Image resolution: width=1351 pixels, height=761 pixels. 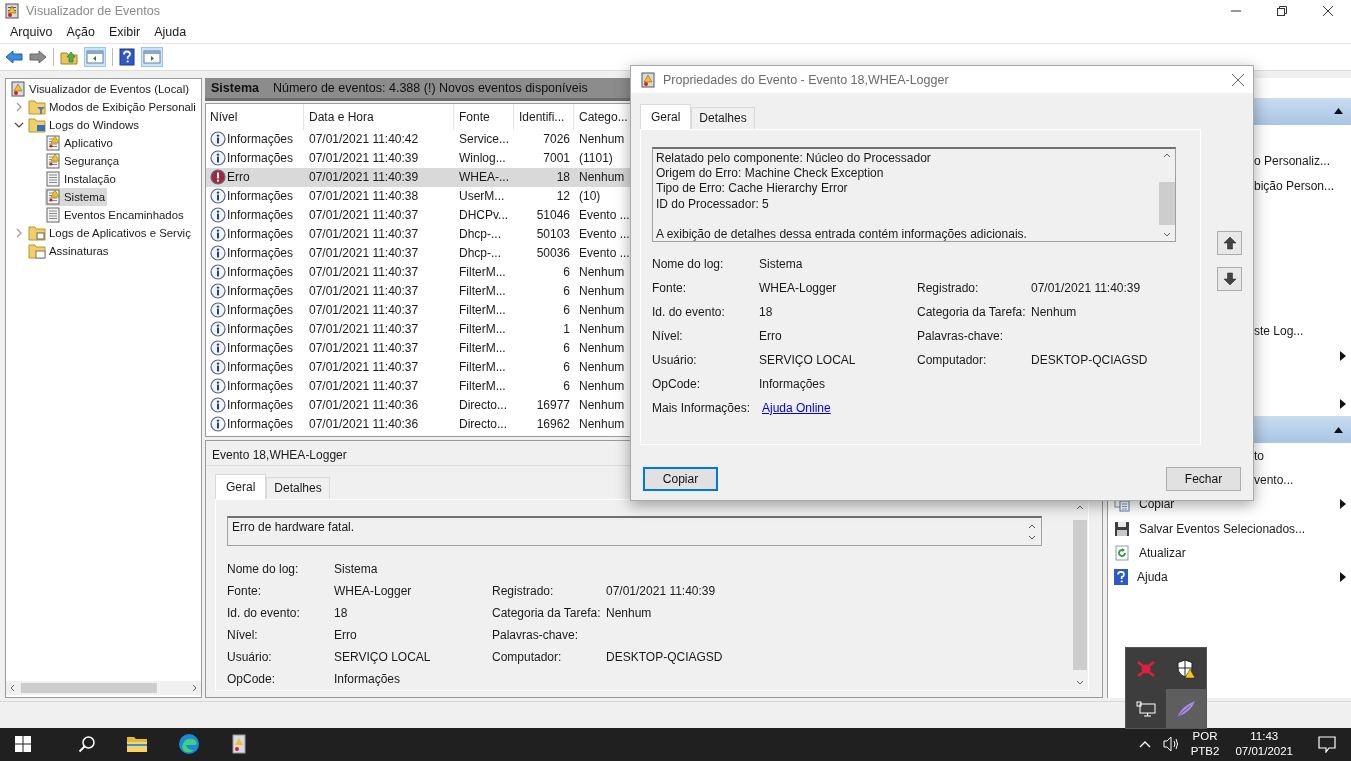 I want to click on table-cell-text: 18, so click(x=563, y=177).